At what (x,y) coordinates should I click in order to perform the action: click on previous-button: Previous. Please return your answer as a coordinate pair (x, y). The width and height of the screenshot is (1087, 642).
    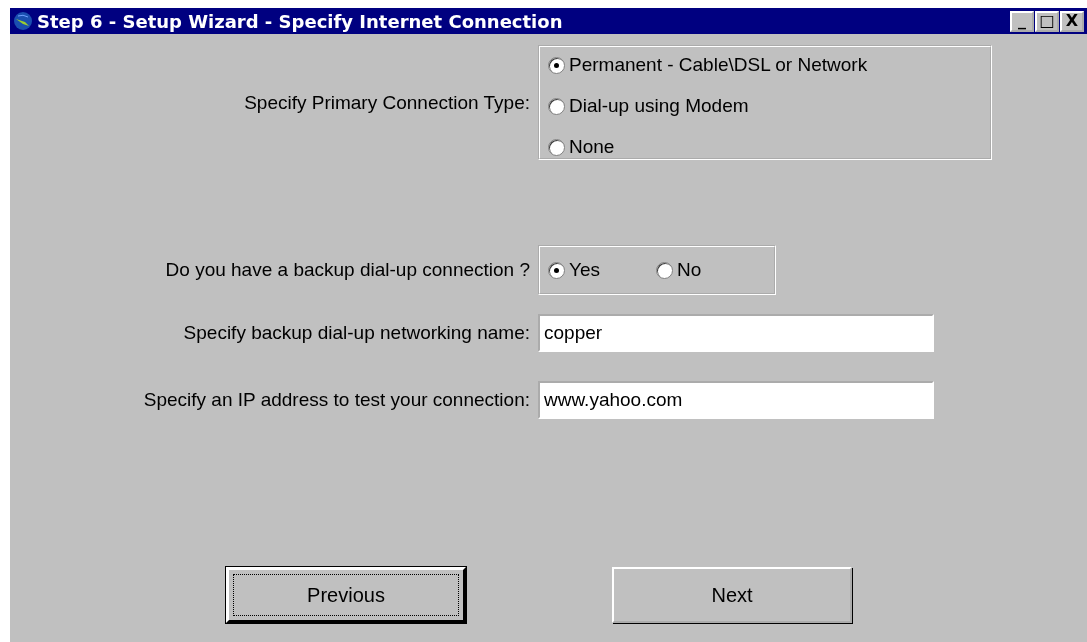
    Looking at the image, I should click on (346, 595).